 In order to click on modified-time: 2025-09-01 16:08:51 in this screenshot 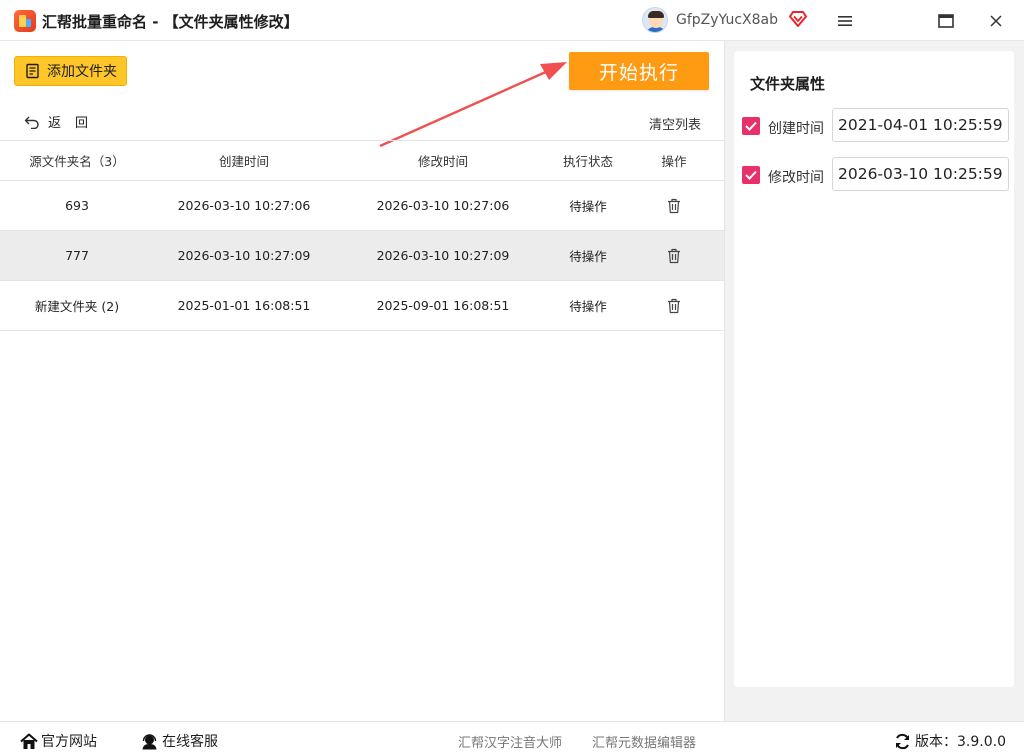, I will do `click(443, 305)`.